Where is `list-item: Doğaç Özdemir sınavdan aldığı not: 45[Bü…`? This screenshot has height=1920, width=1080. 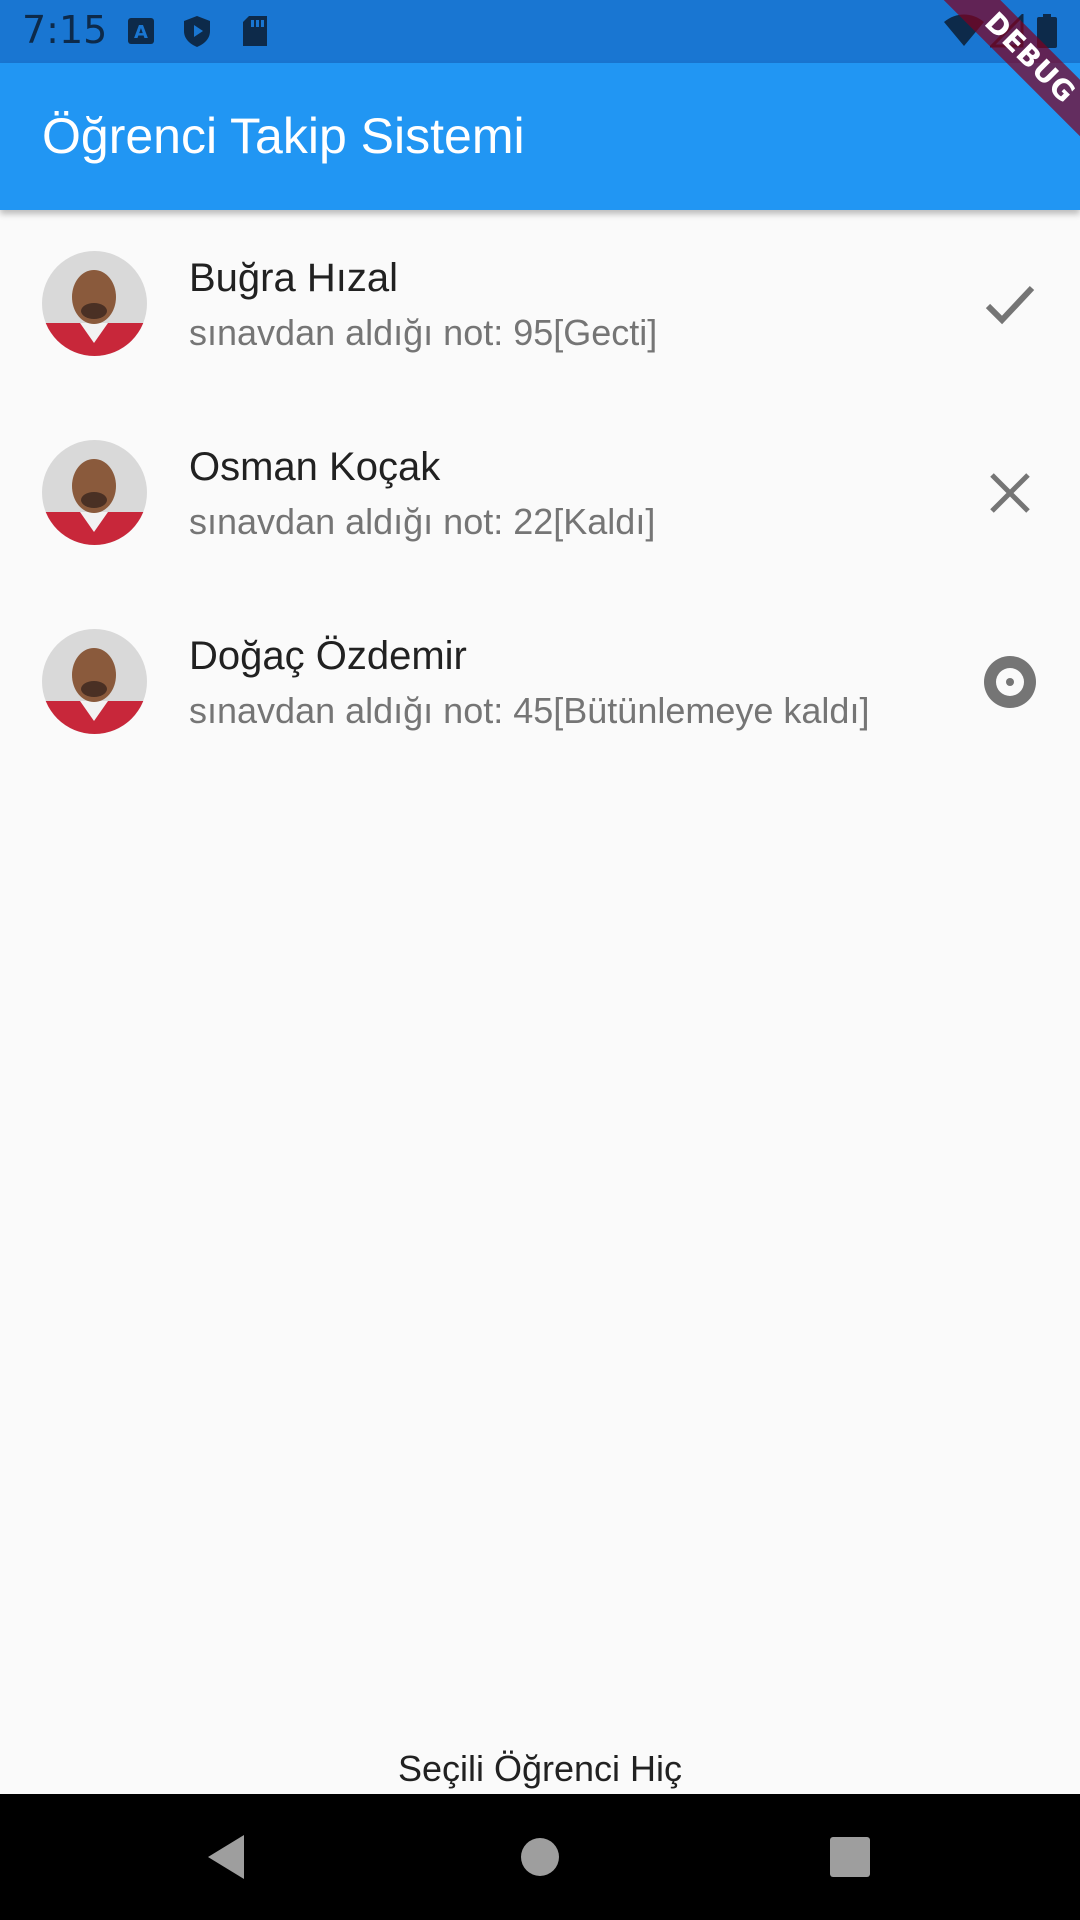
list-item: Doğaç Özdemir sınavdan aldığı not: 45[Bü… is located at coordinates (540, 682).